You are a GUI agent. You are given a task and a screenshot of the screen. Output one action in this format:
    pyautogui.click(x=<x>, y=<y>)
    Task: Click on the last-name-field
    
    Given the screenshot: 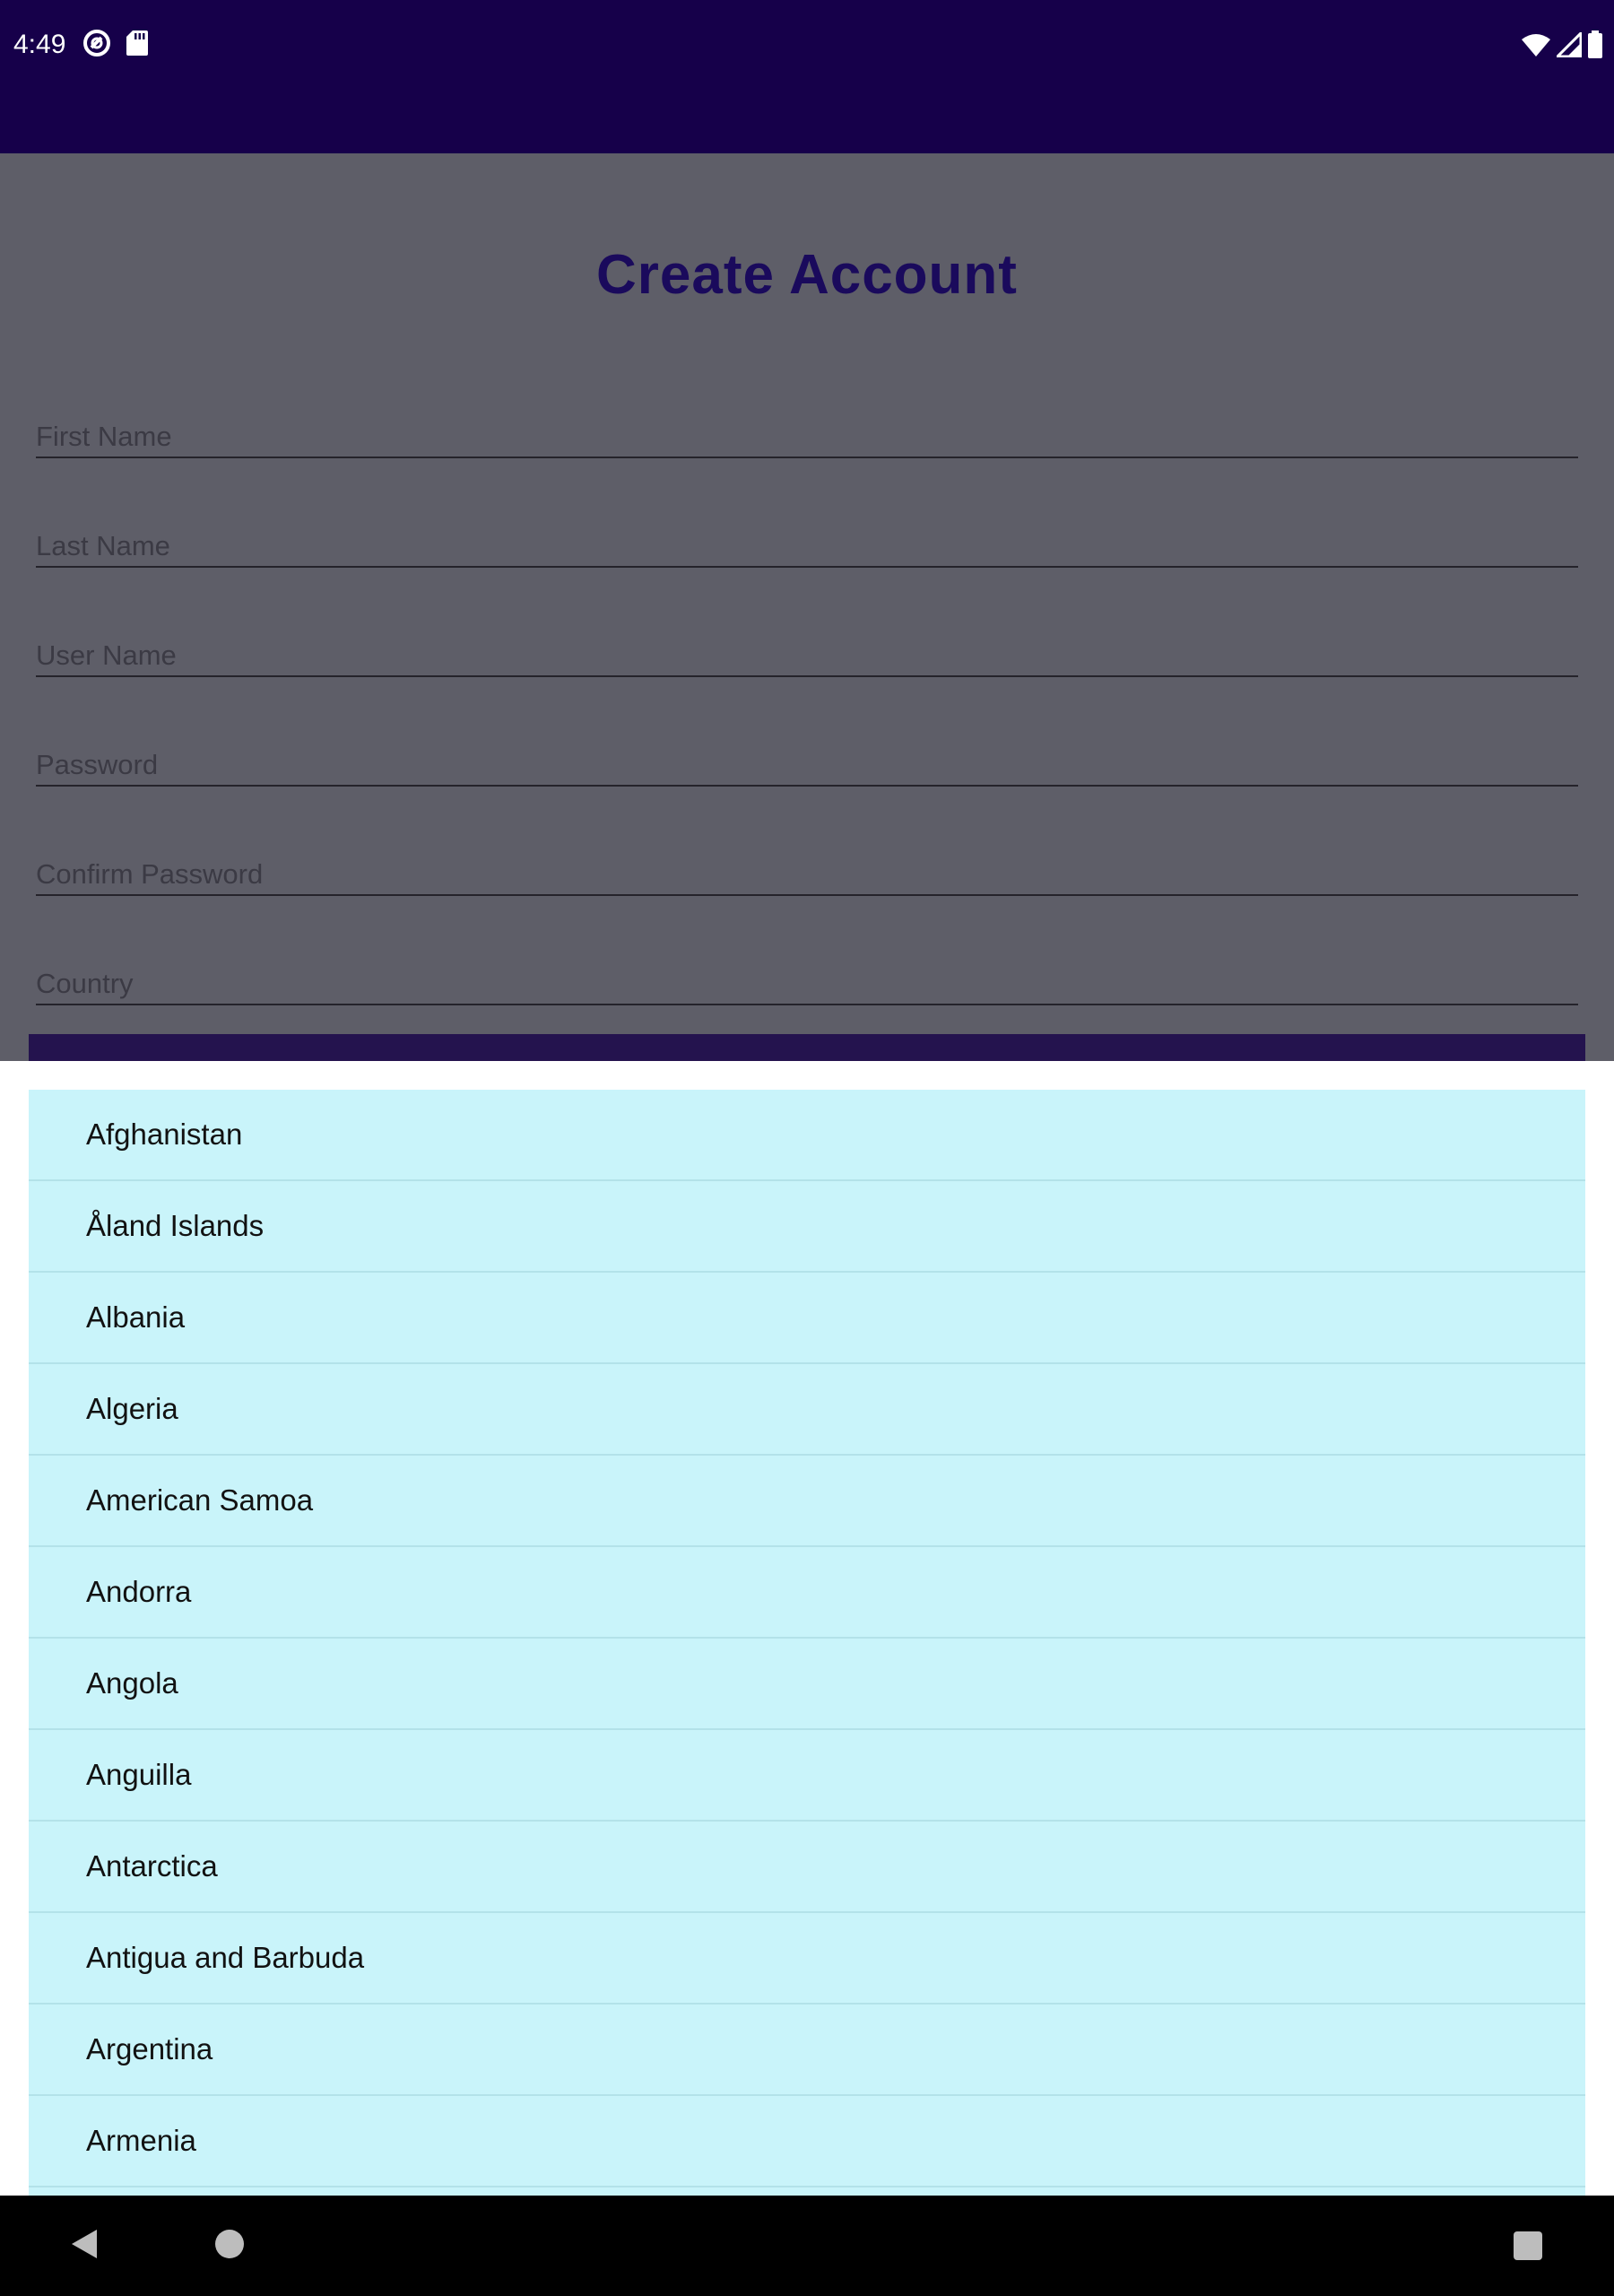 What is the action you would take?
    pyautogui.click(x=807, y=541)
    